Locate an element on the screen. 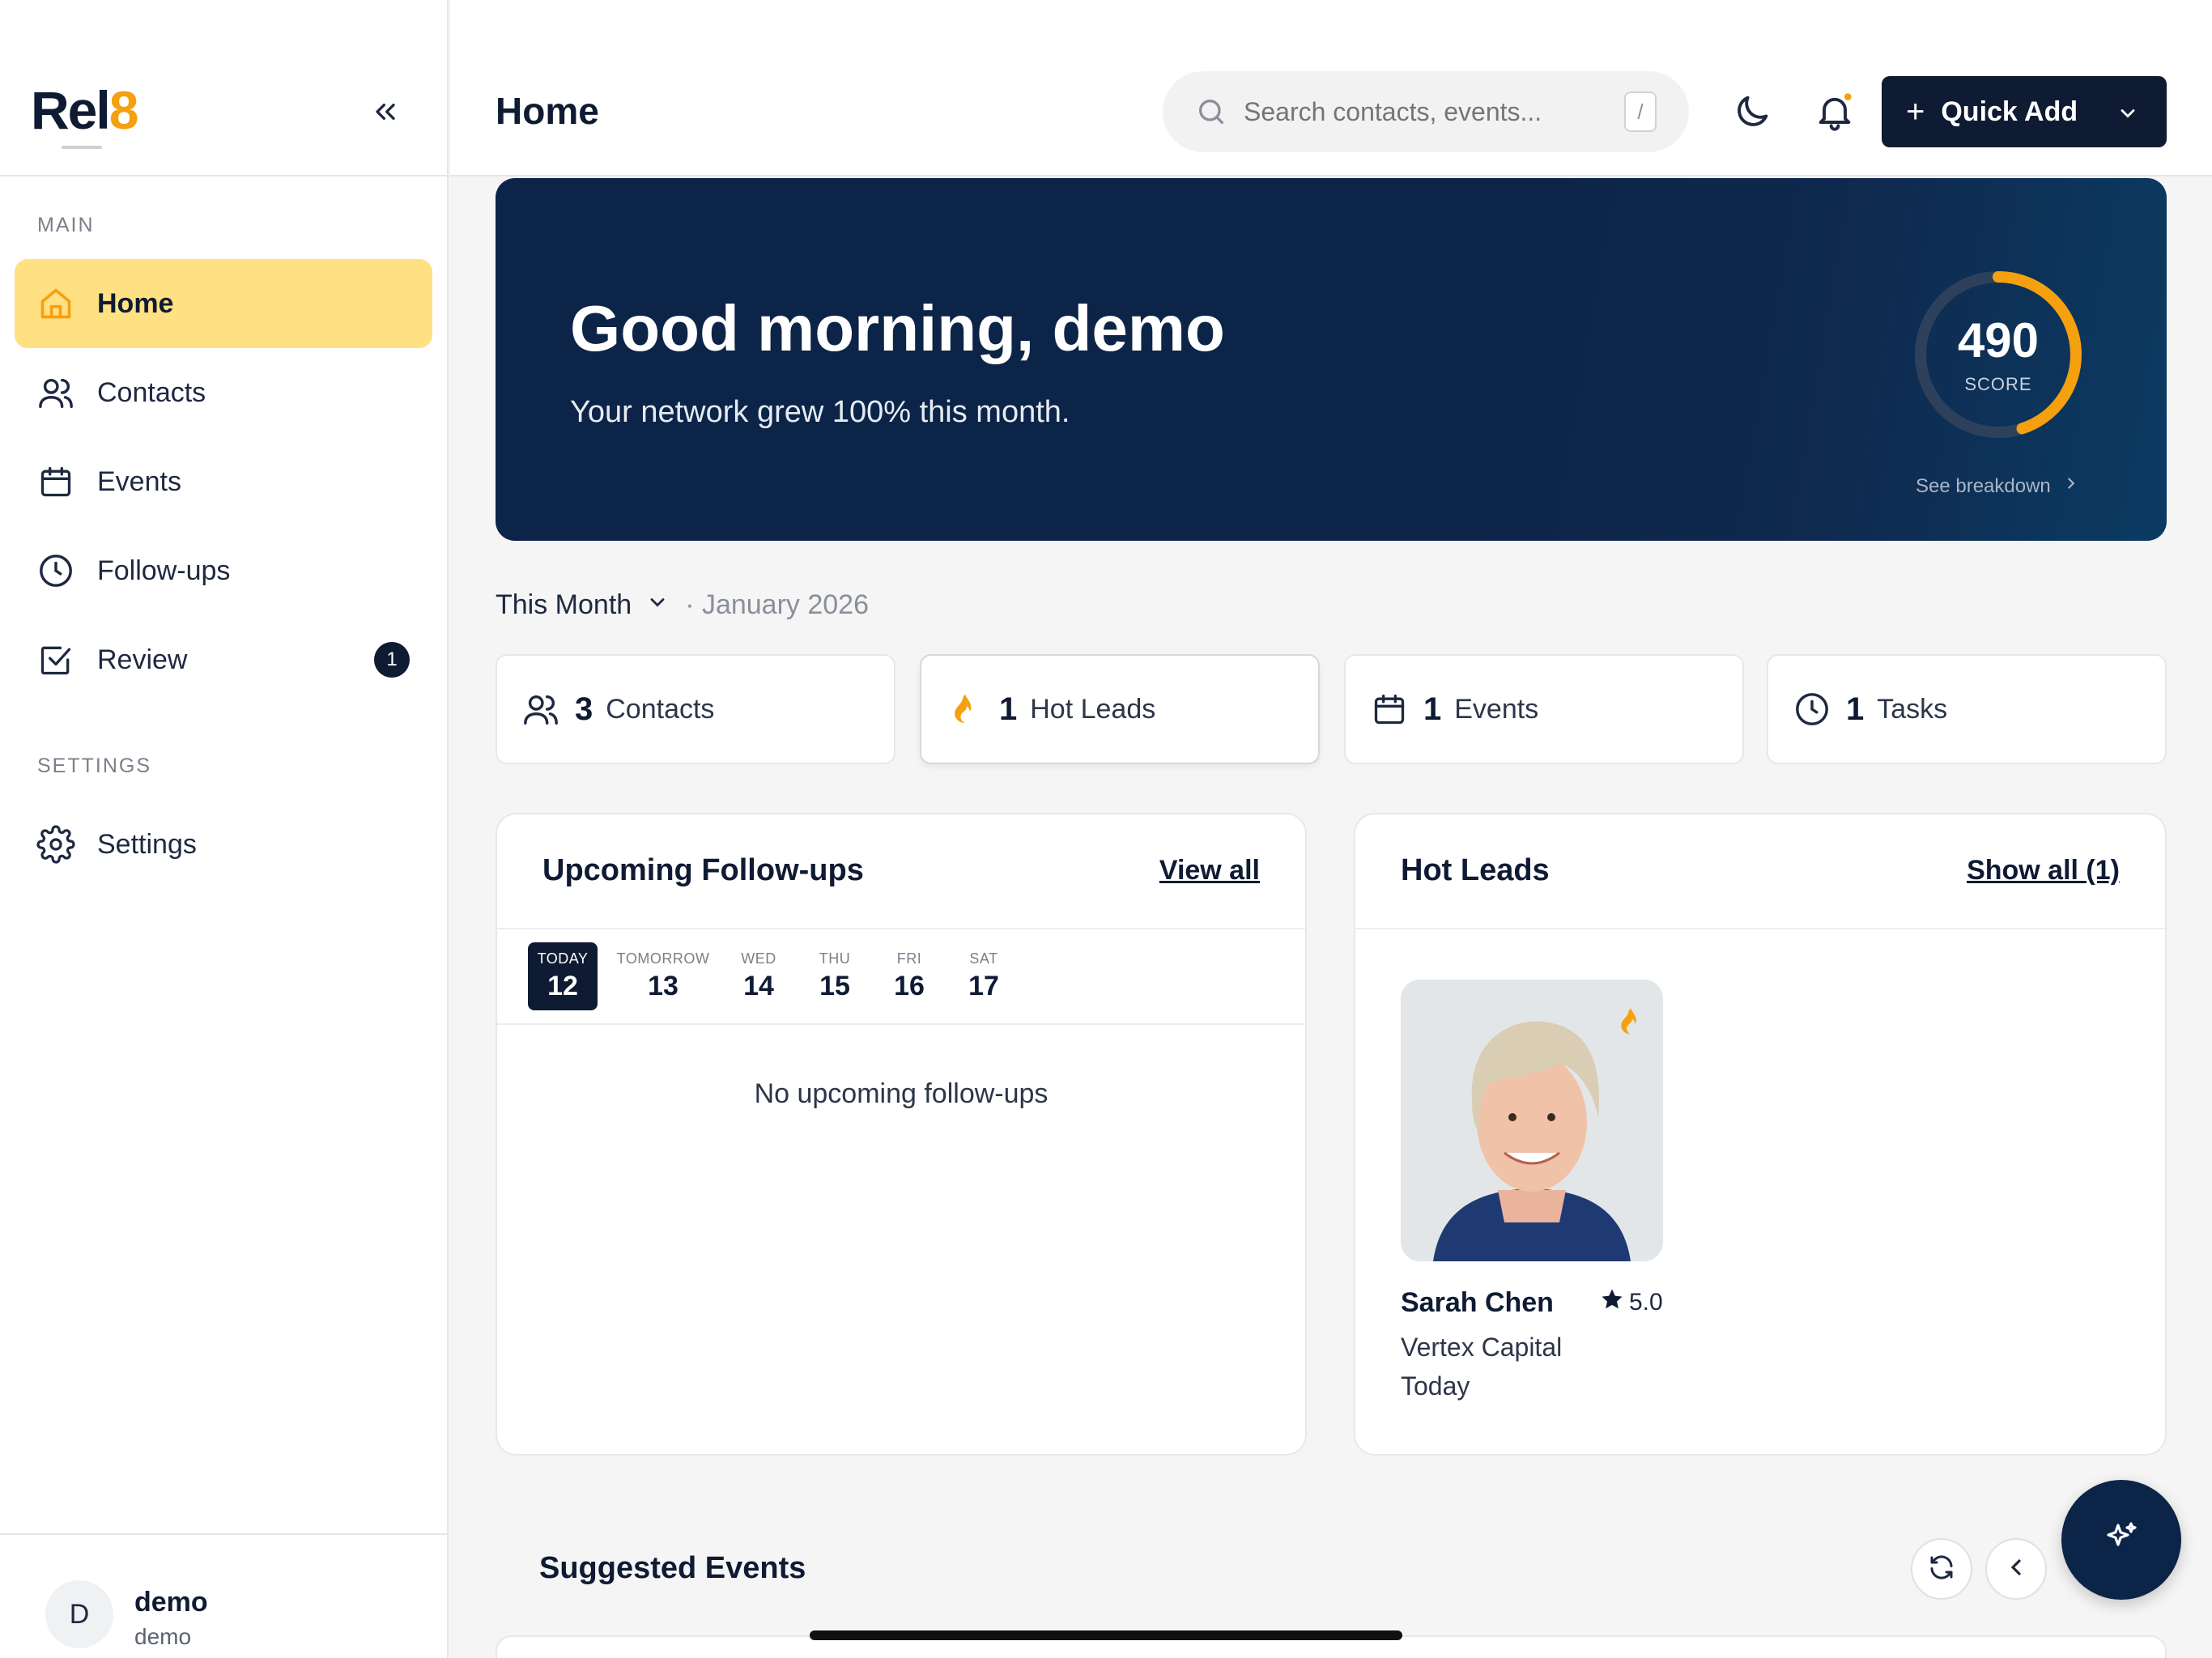 The width and height of the screenshot is (2212, 1658). sidebar-item-events: Events is located at coordinates (223, 481).